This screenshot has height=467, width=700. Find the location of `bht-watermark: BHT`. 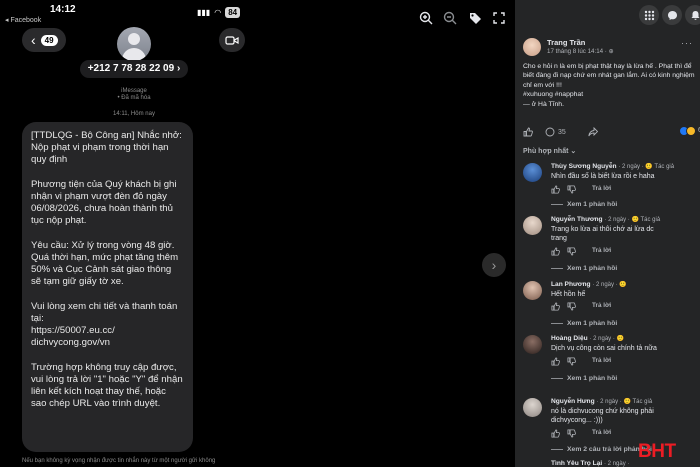

bht-watermark: BHT is located at coordinates (657, 451).